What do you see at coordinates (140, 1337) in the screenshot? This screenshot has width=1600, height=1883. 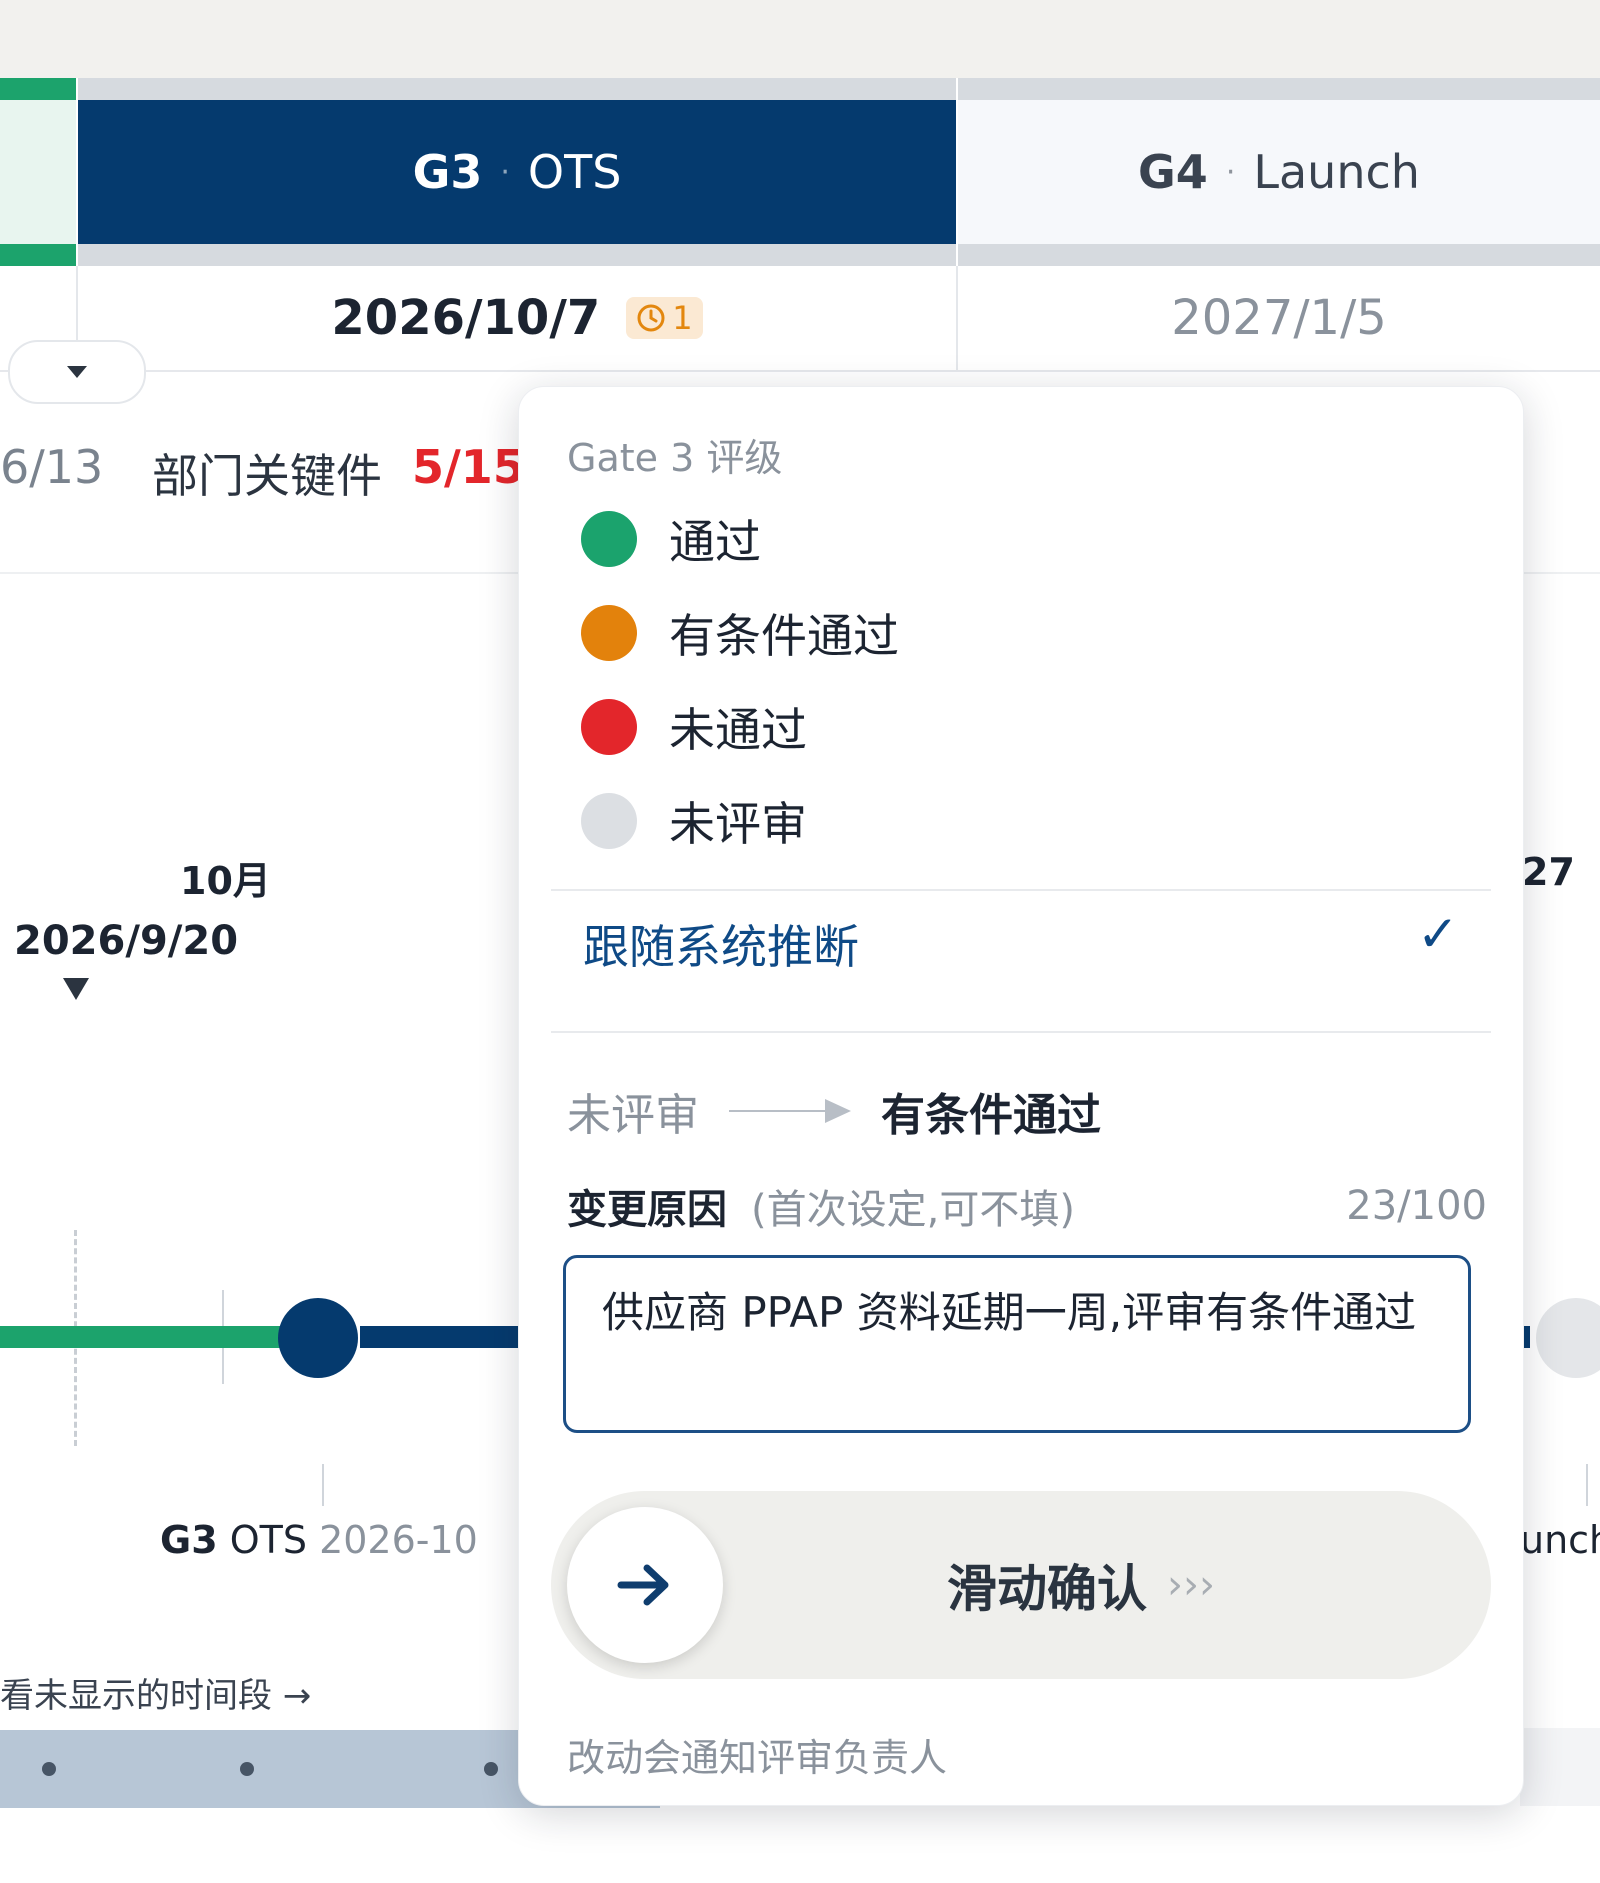 I see `timeline-progress-green` at bounding box center [140, 1337].